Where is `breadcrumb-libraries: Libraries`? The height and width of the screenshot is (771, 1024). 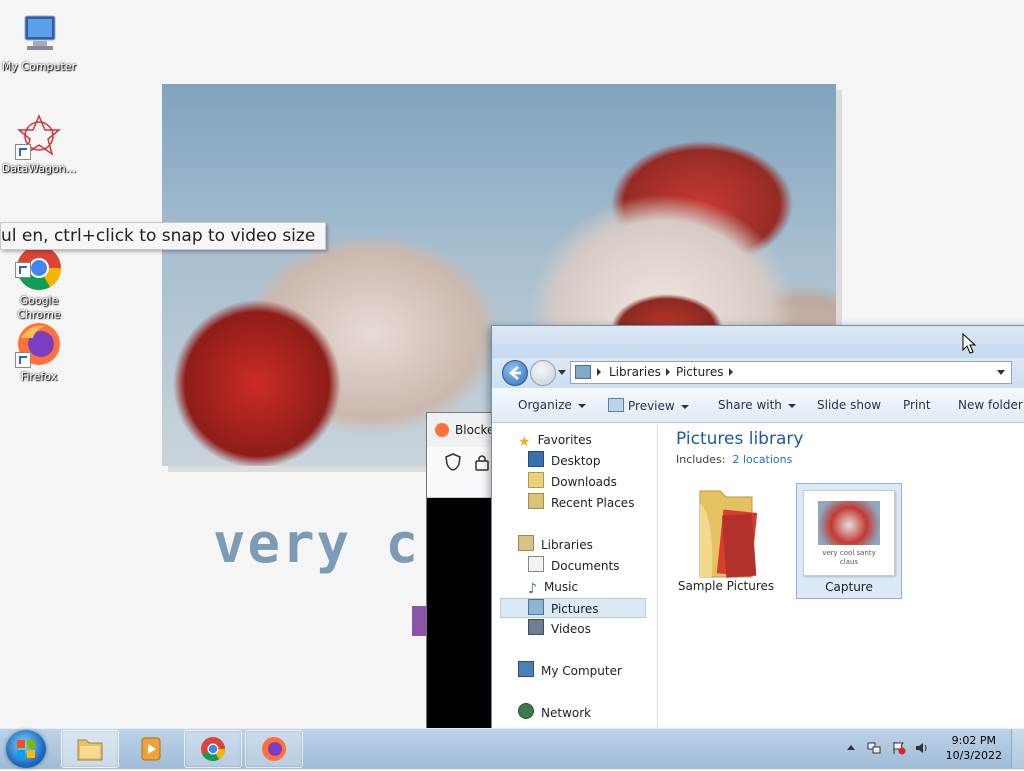 breadcrumb-libraries: Libraries is located at coordinates (635, 372).